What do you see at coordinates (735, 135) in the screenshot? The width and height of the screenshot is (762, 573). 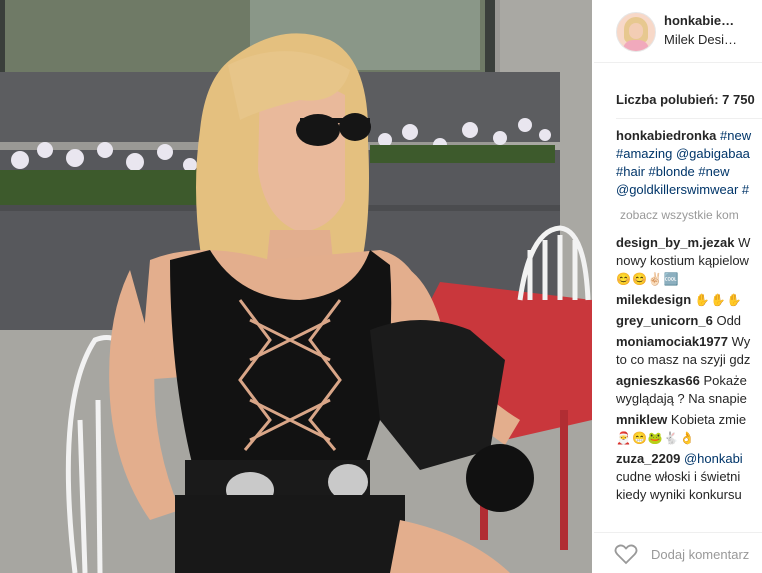 I see `caption-line: #new` at bounding box center [735, 135].